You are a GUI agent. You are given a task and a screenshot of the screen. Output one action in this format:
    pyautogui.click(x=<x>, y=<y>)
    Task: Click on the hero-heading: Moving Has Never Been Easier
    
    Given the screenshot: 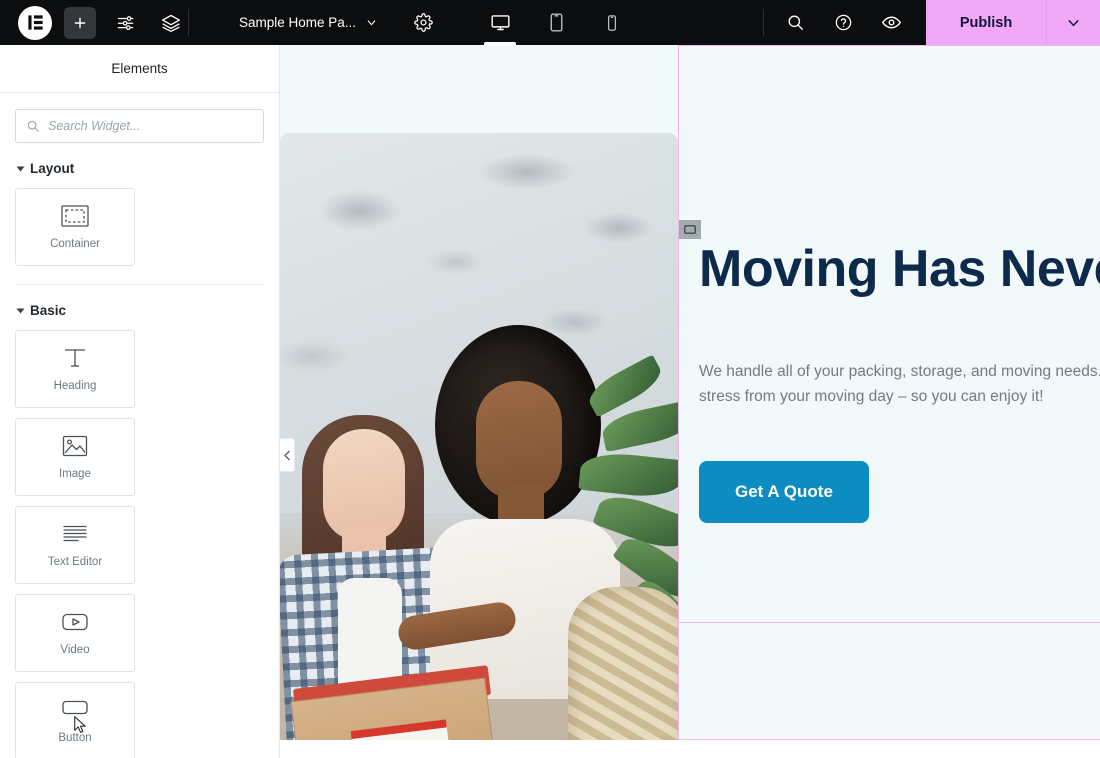 What is the action you would take?
    pyautogui.click(x=899, y=269)
    